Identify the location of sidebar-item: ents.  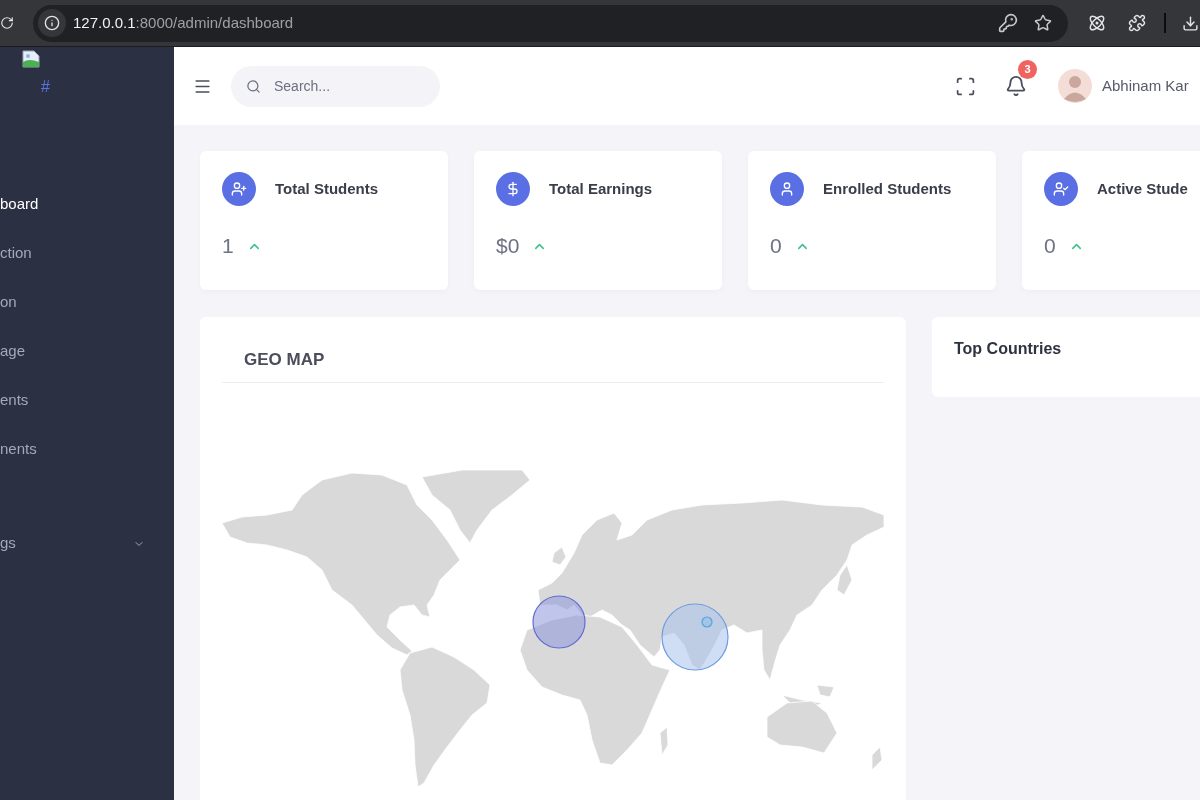
(87, 400).